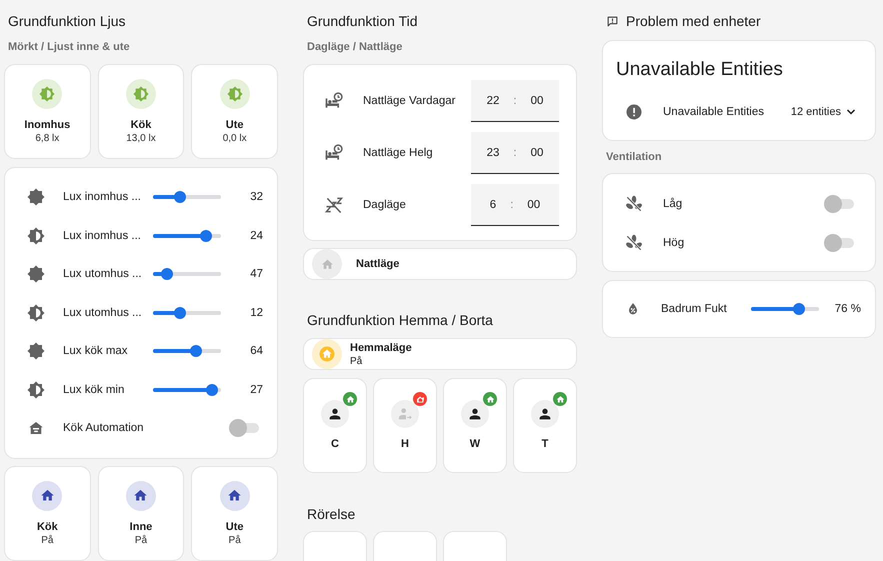  Describe the element at coordinates (141, 526) in the screenshot. I see `tile-name: Inne` at that location.